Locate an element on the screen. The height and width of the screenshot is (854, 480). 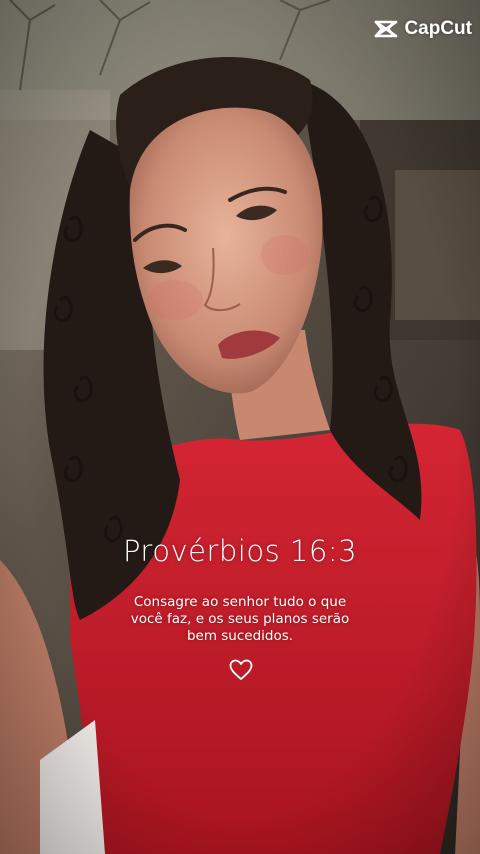
capcut-watermark: CapCut is located at coordinates (423, 29).